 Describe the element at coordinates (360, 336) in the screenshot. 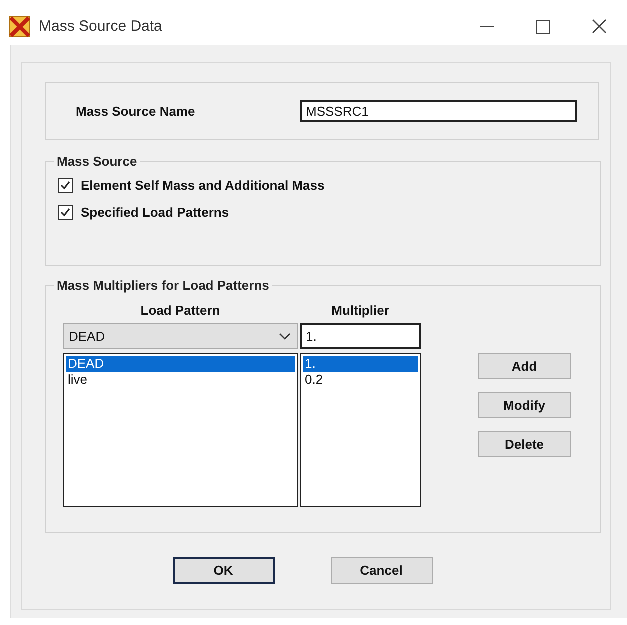

I see `multiplier-field: 1.` at that location.